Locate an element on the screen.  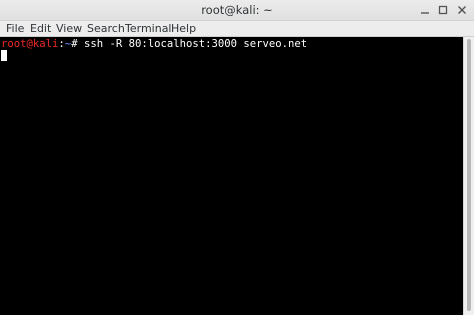
command-text: ssh -R 80:localhost:3000 serveo.net is located at coordinates (192, 44).